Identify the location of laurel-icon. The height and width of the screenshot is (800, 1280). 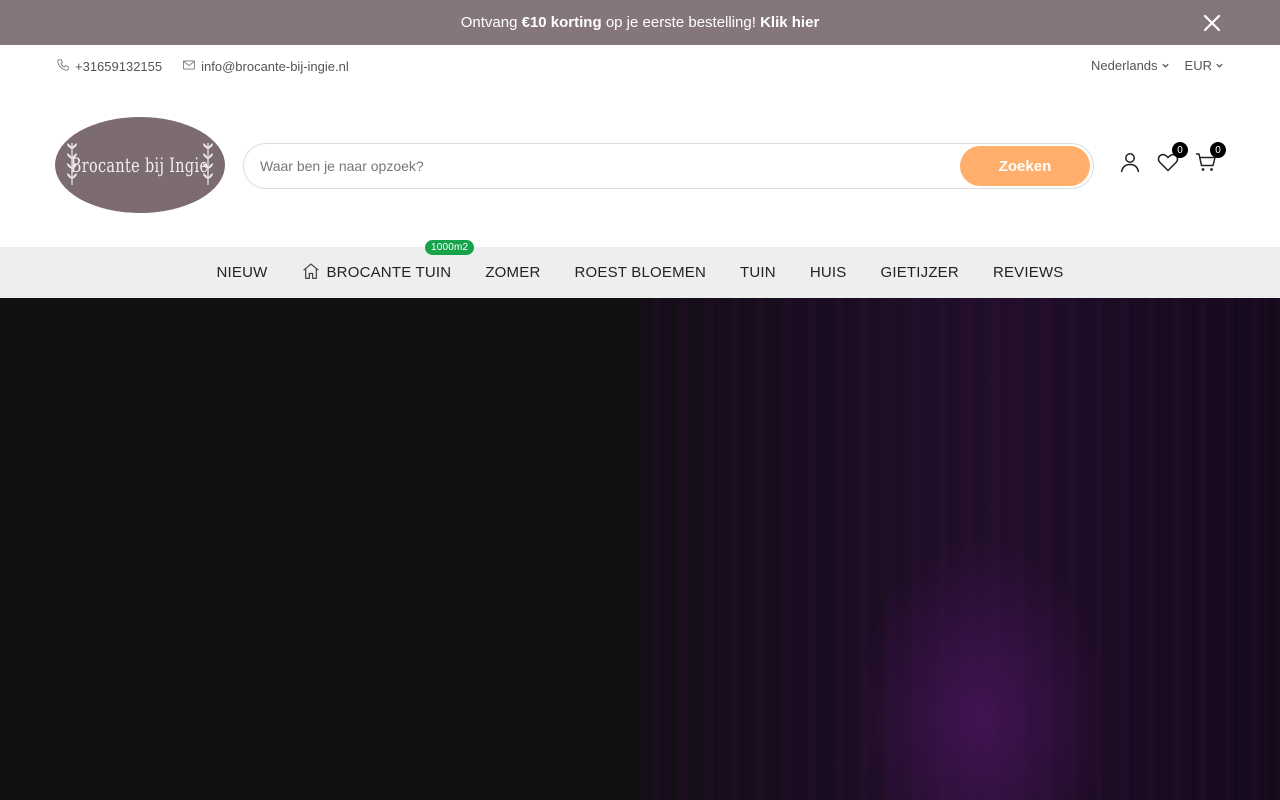
(208, 166).